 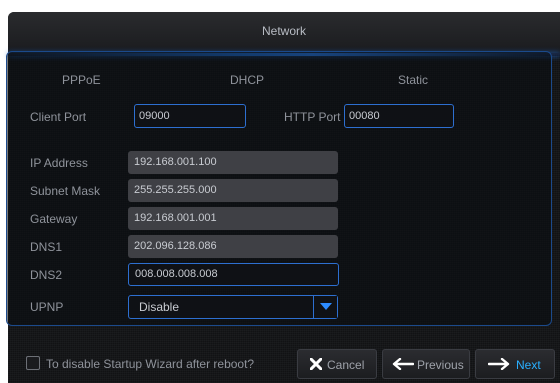 I want to click on cancel-button: Cancel, so click(x=337, y=364).